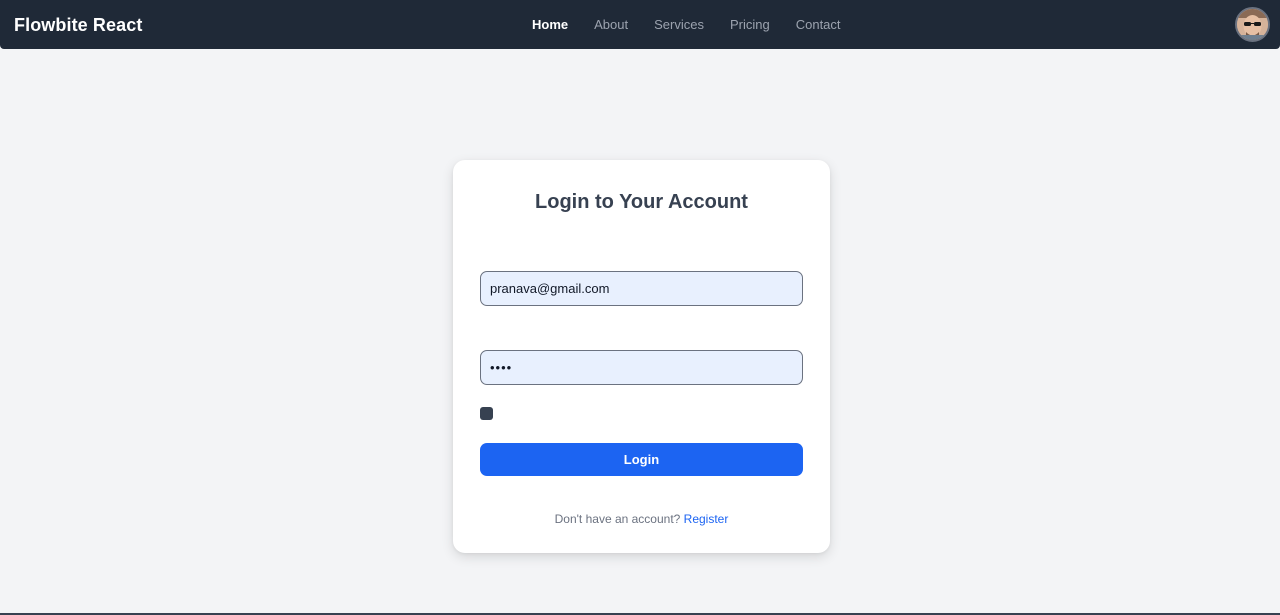  What do you see at coordinates (78, 25) in the screenshot?
I see `brand-name: Flowbite React` at bounding box center [78, 25].